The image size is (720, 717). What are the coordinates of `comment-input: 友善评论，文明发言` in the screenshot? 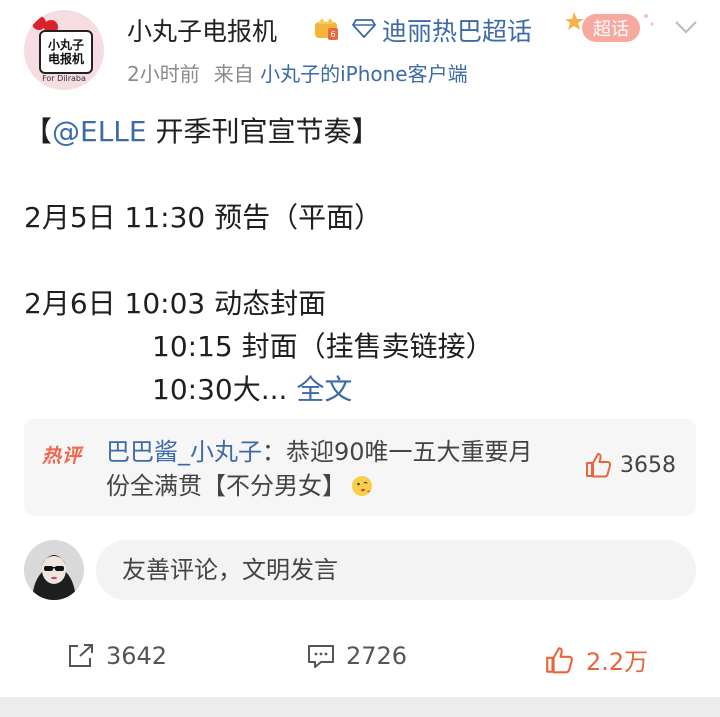 It's located at (396, 570).